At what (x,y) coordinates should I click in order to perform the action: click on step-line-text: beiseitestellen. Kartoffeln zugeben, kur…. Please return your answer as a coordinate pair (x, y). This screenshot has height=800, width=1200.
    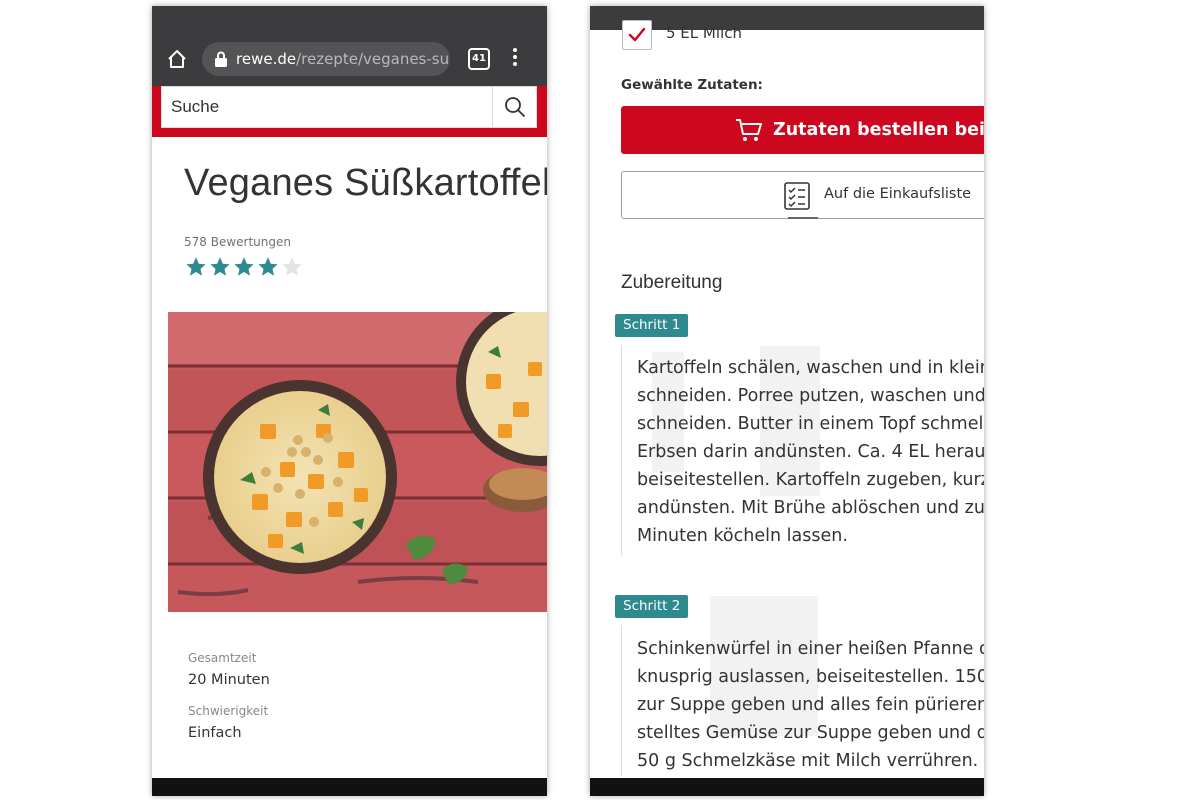
    Looking at the image, I should click on (810, 480).